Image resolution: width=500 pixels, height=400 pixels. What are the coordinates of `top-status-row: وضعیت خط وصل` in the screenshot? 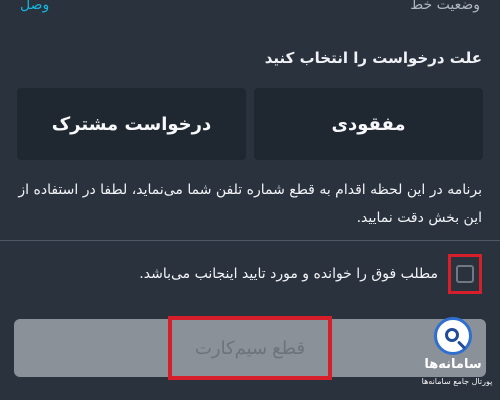 It's located at (250, 8).